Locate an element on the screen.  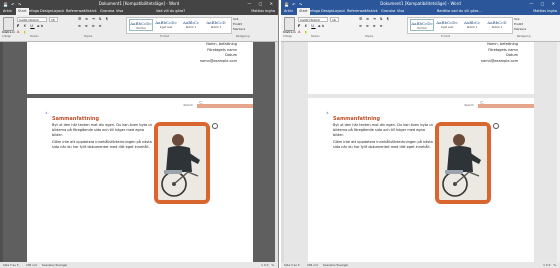
section-heading: Sammanfattning is located at coordinates (75, 119).